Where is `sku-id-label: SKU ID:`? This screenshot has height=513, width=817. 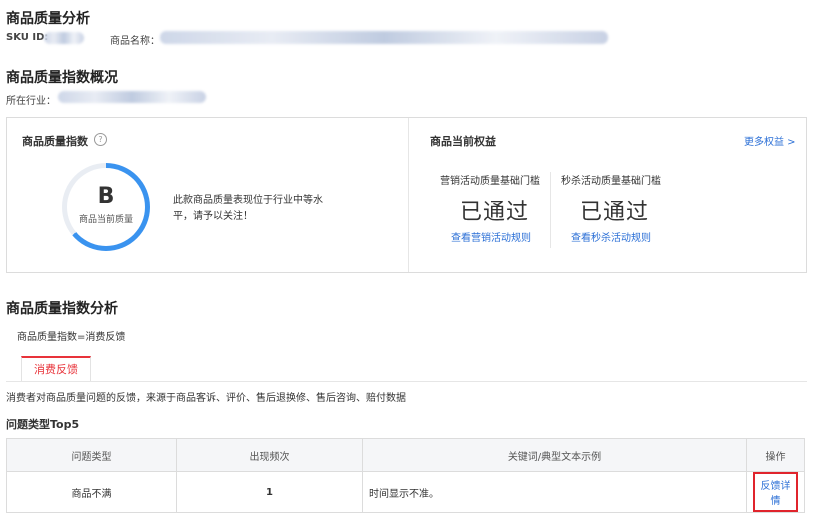 sku-id-label: SKU ID: is located at coordinates (27, 37).